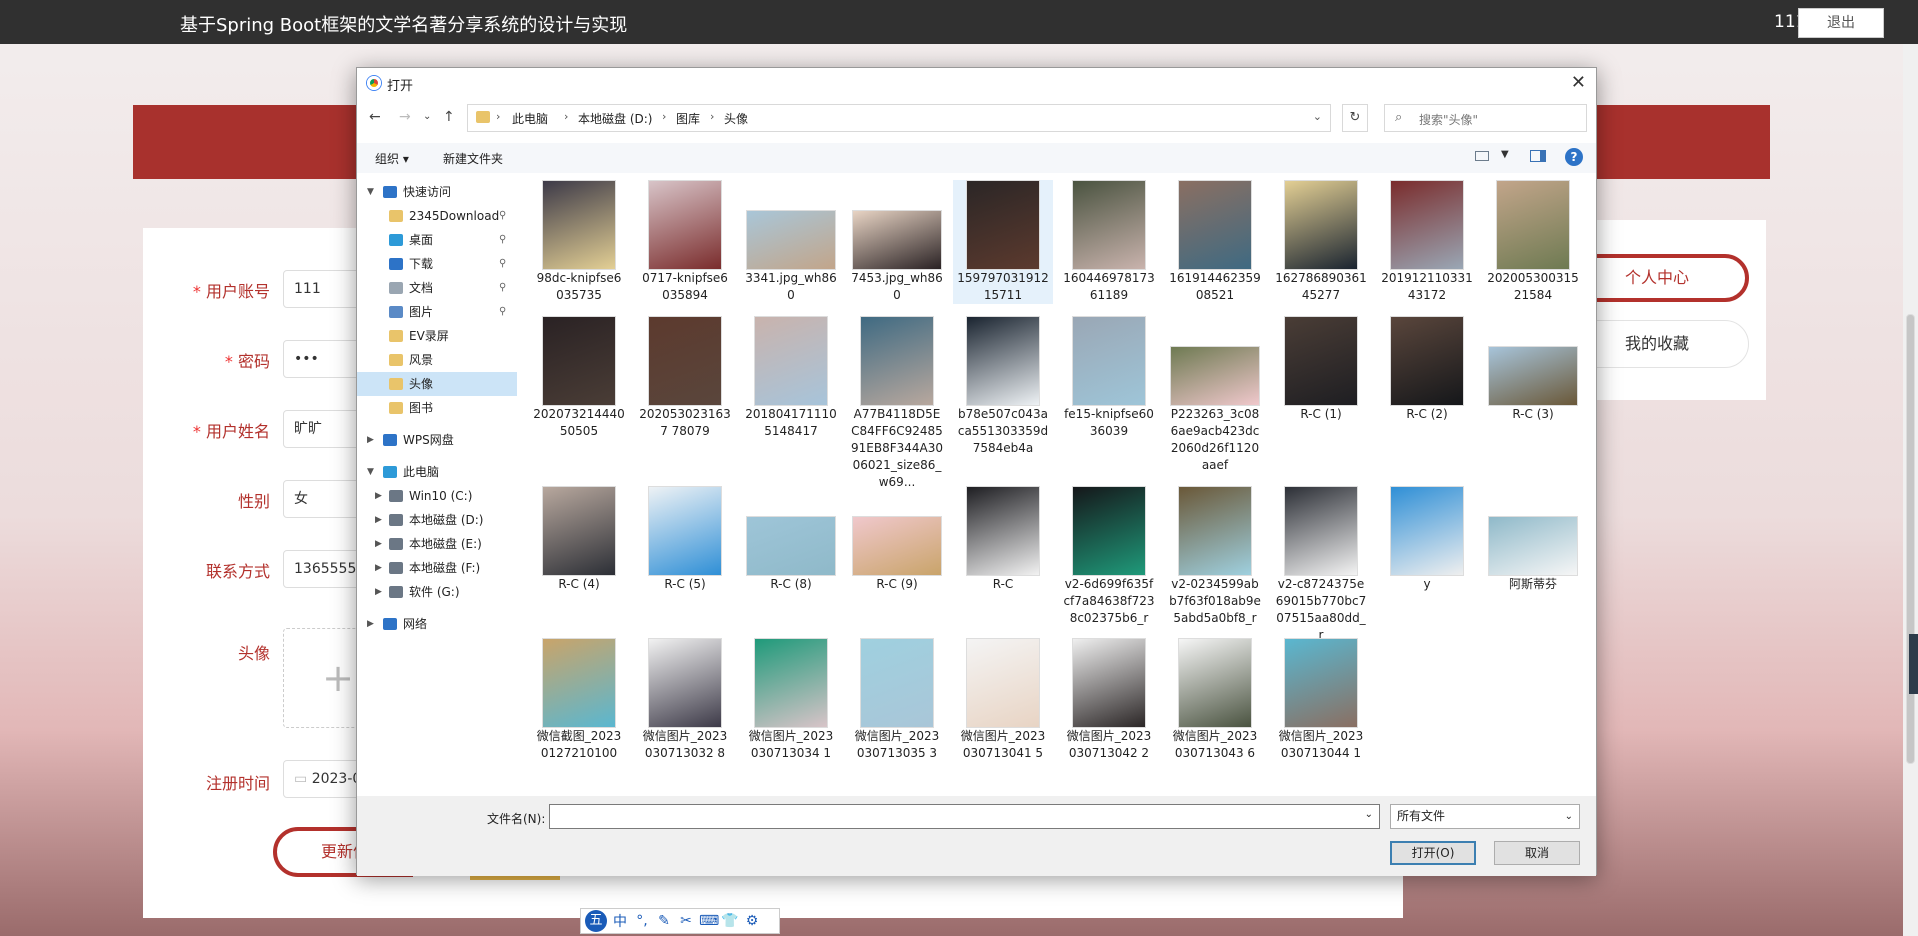 This screenshot has width=1918, height=936. I want to click on file-tile: R-C (8), so click(791, 539).